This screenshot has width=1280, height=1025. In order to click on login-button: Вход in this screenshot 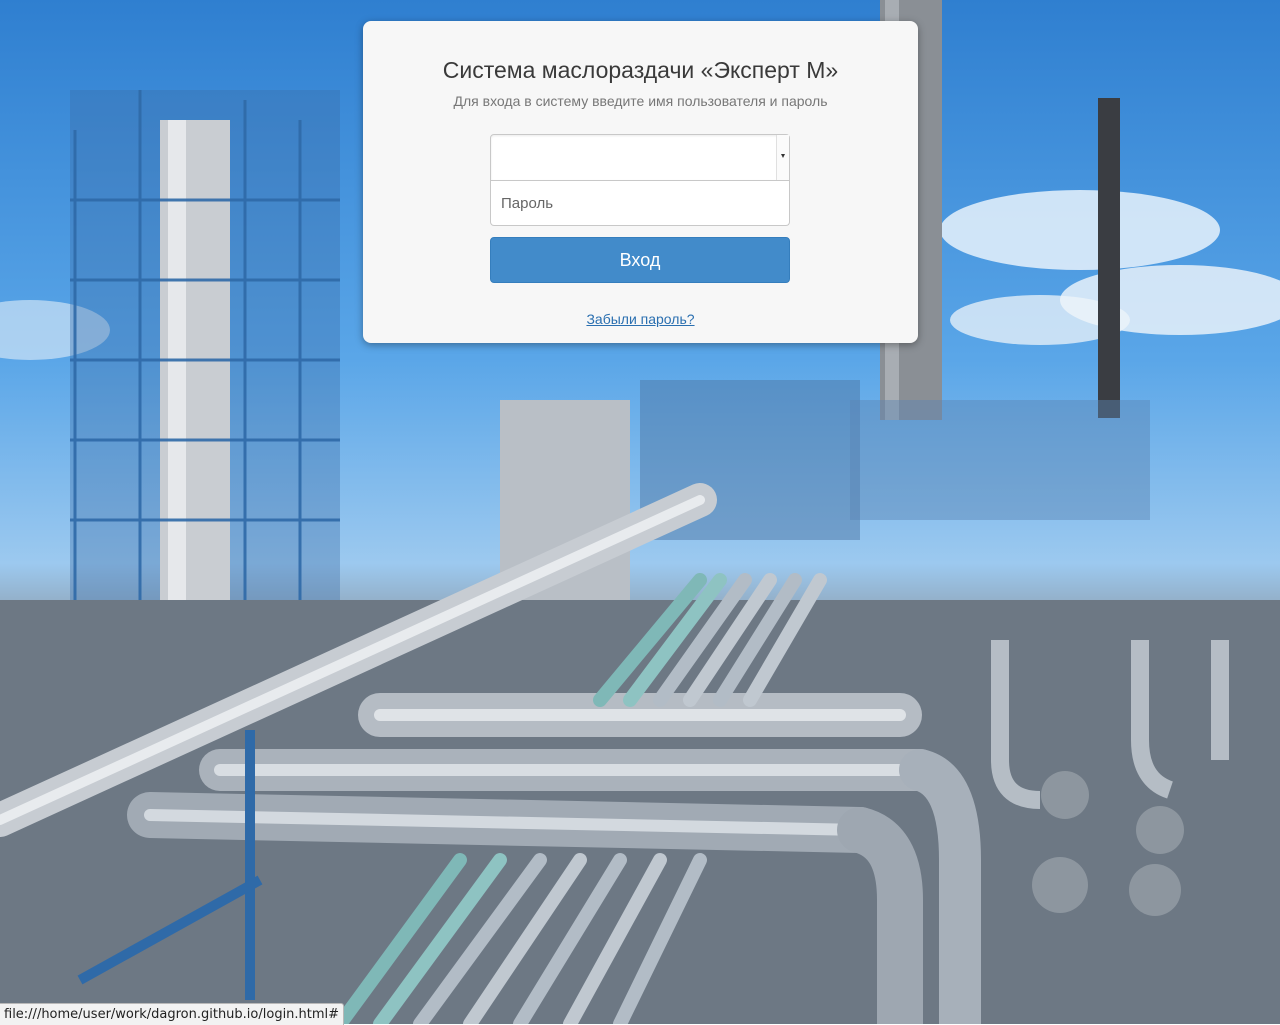, I will do `click(640, 260)`.